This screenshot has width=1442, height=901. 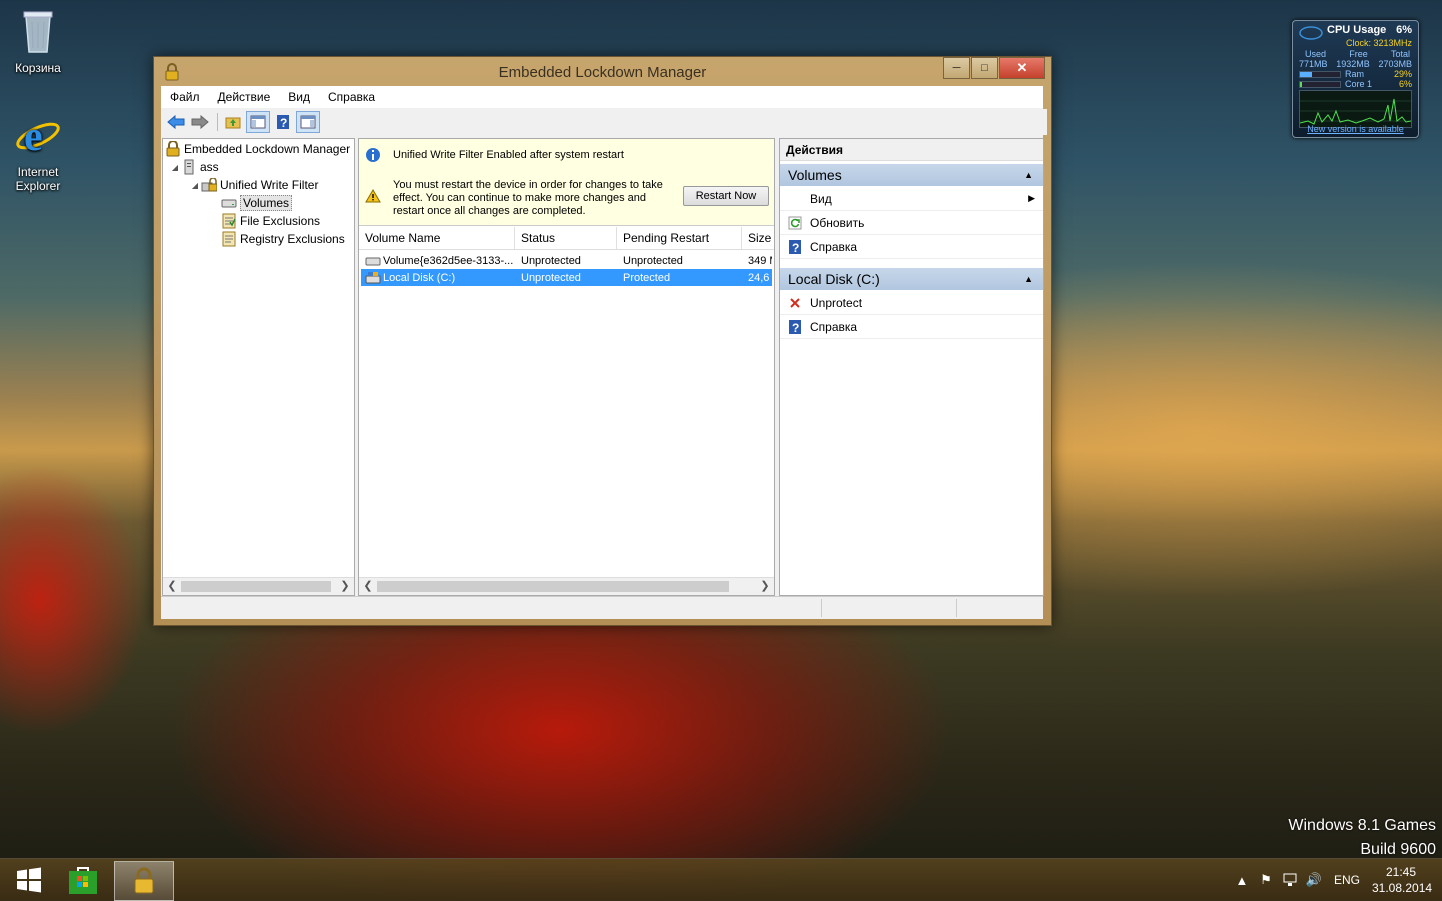 What do you see at coordinates (911, 247) in the screenshot?
I see `action-help-volumes: ? Справка` at bounding box center [911, 247].